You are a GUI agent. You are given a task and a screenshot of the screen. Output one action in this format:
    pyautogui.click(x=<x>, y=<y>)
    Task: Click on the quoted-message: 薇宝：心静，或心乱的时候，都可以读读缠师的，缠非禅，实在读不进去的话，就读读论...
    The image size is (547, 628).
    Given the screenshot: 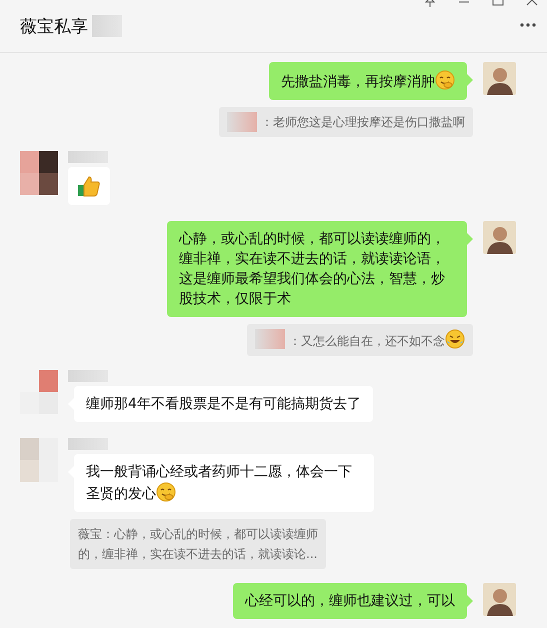 What is the action you would take?
    pyautogui.click(x=198, y=544)
    